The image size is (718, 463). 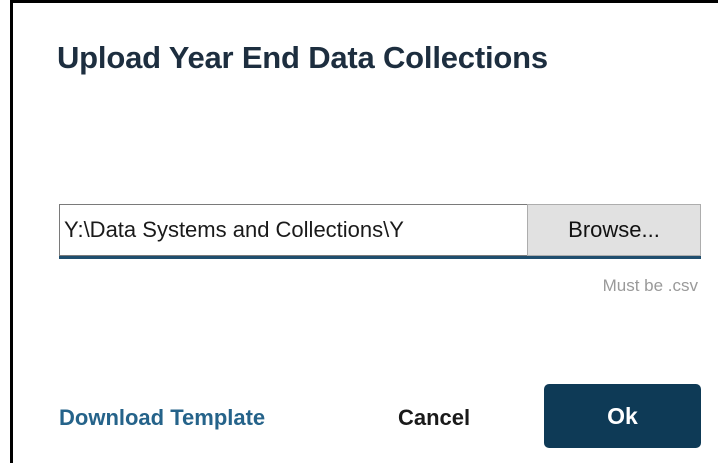 What do you see at coordinates (434, 418) in the screenshot?
I see `cancel-button: Cancel` at bounding box center [434, 418].